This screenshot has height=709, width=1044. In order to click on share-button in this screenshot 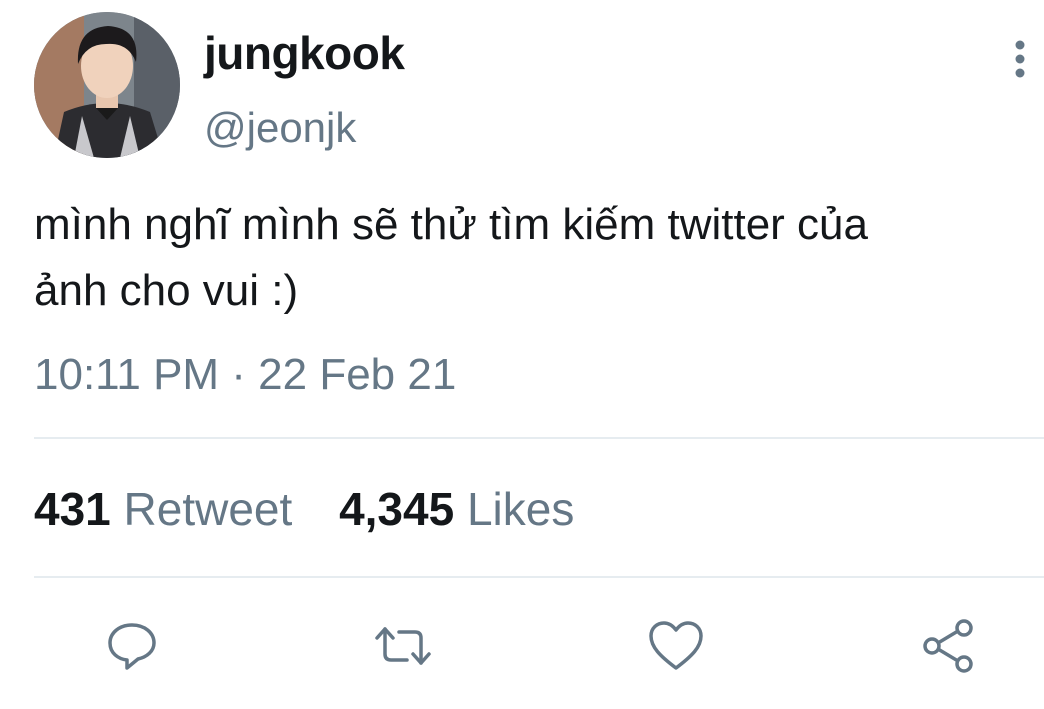, I will do `click(948, 646)`.